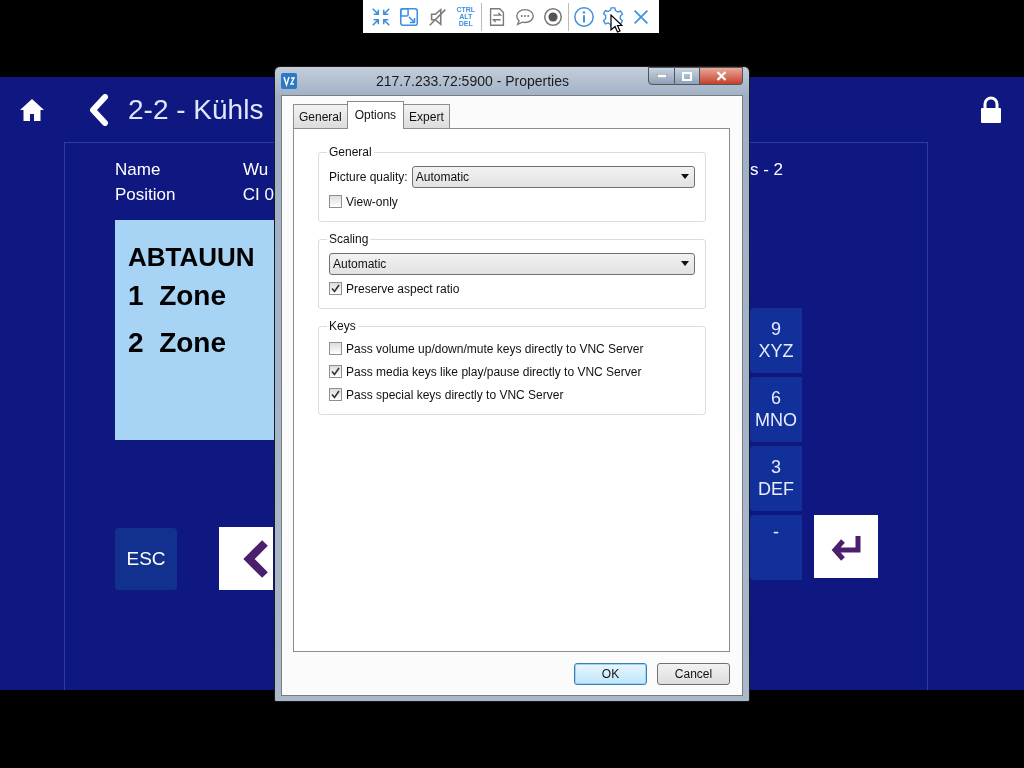 The width and height of the screenshot is (1024, 768). I want to click on field-value: Wu, so click(256, 170).